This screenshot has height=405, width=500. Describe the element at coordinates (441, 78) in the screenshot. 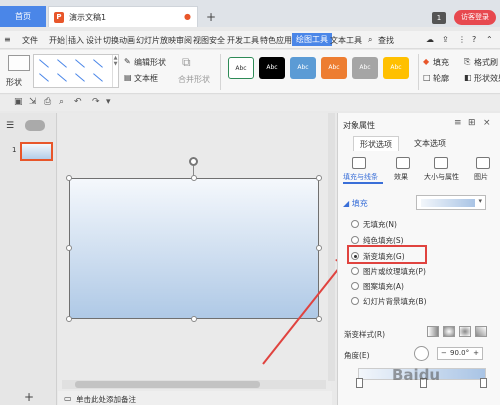

I see `outline-button: 轮廓` at that location.